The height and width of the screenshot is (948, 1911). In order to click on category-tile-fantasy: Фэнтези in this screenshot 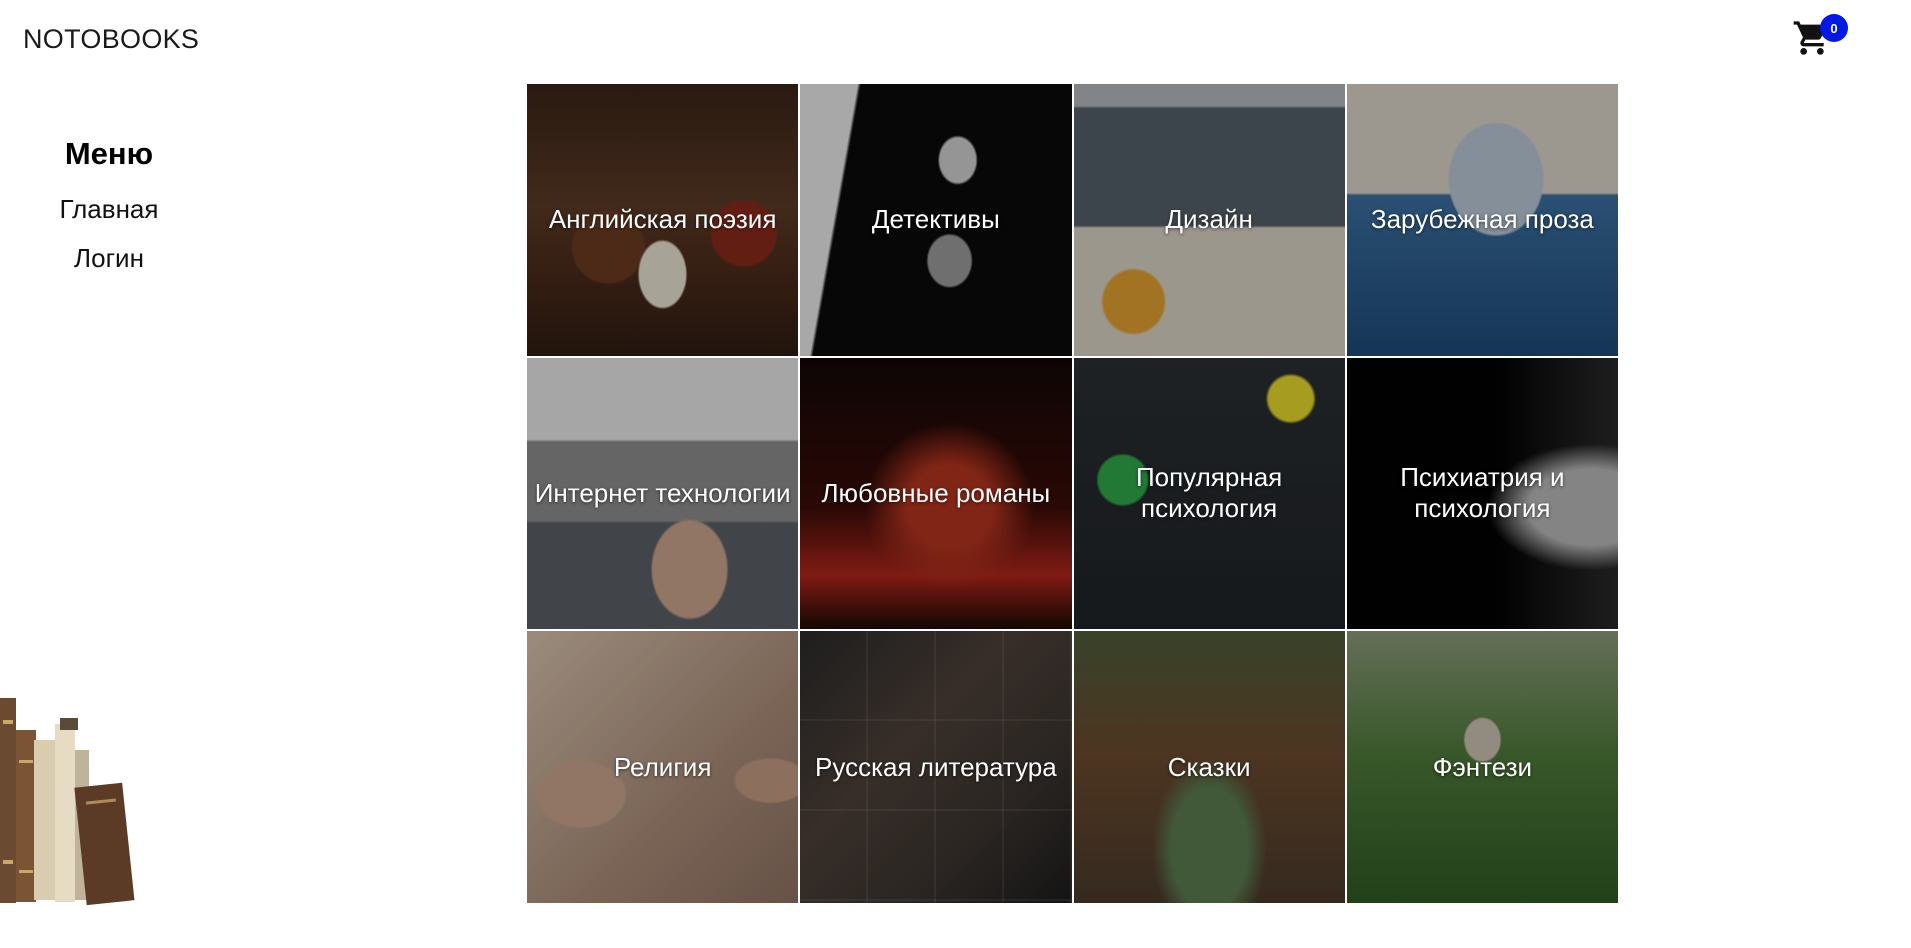, I will do `click(1482, 767)`.